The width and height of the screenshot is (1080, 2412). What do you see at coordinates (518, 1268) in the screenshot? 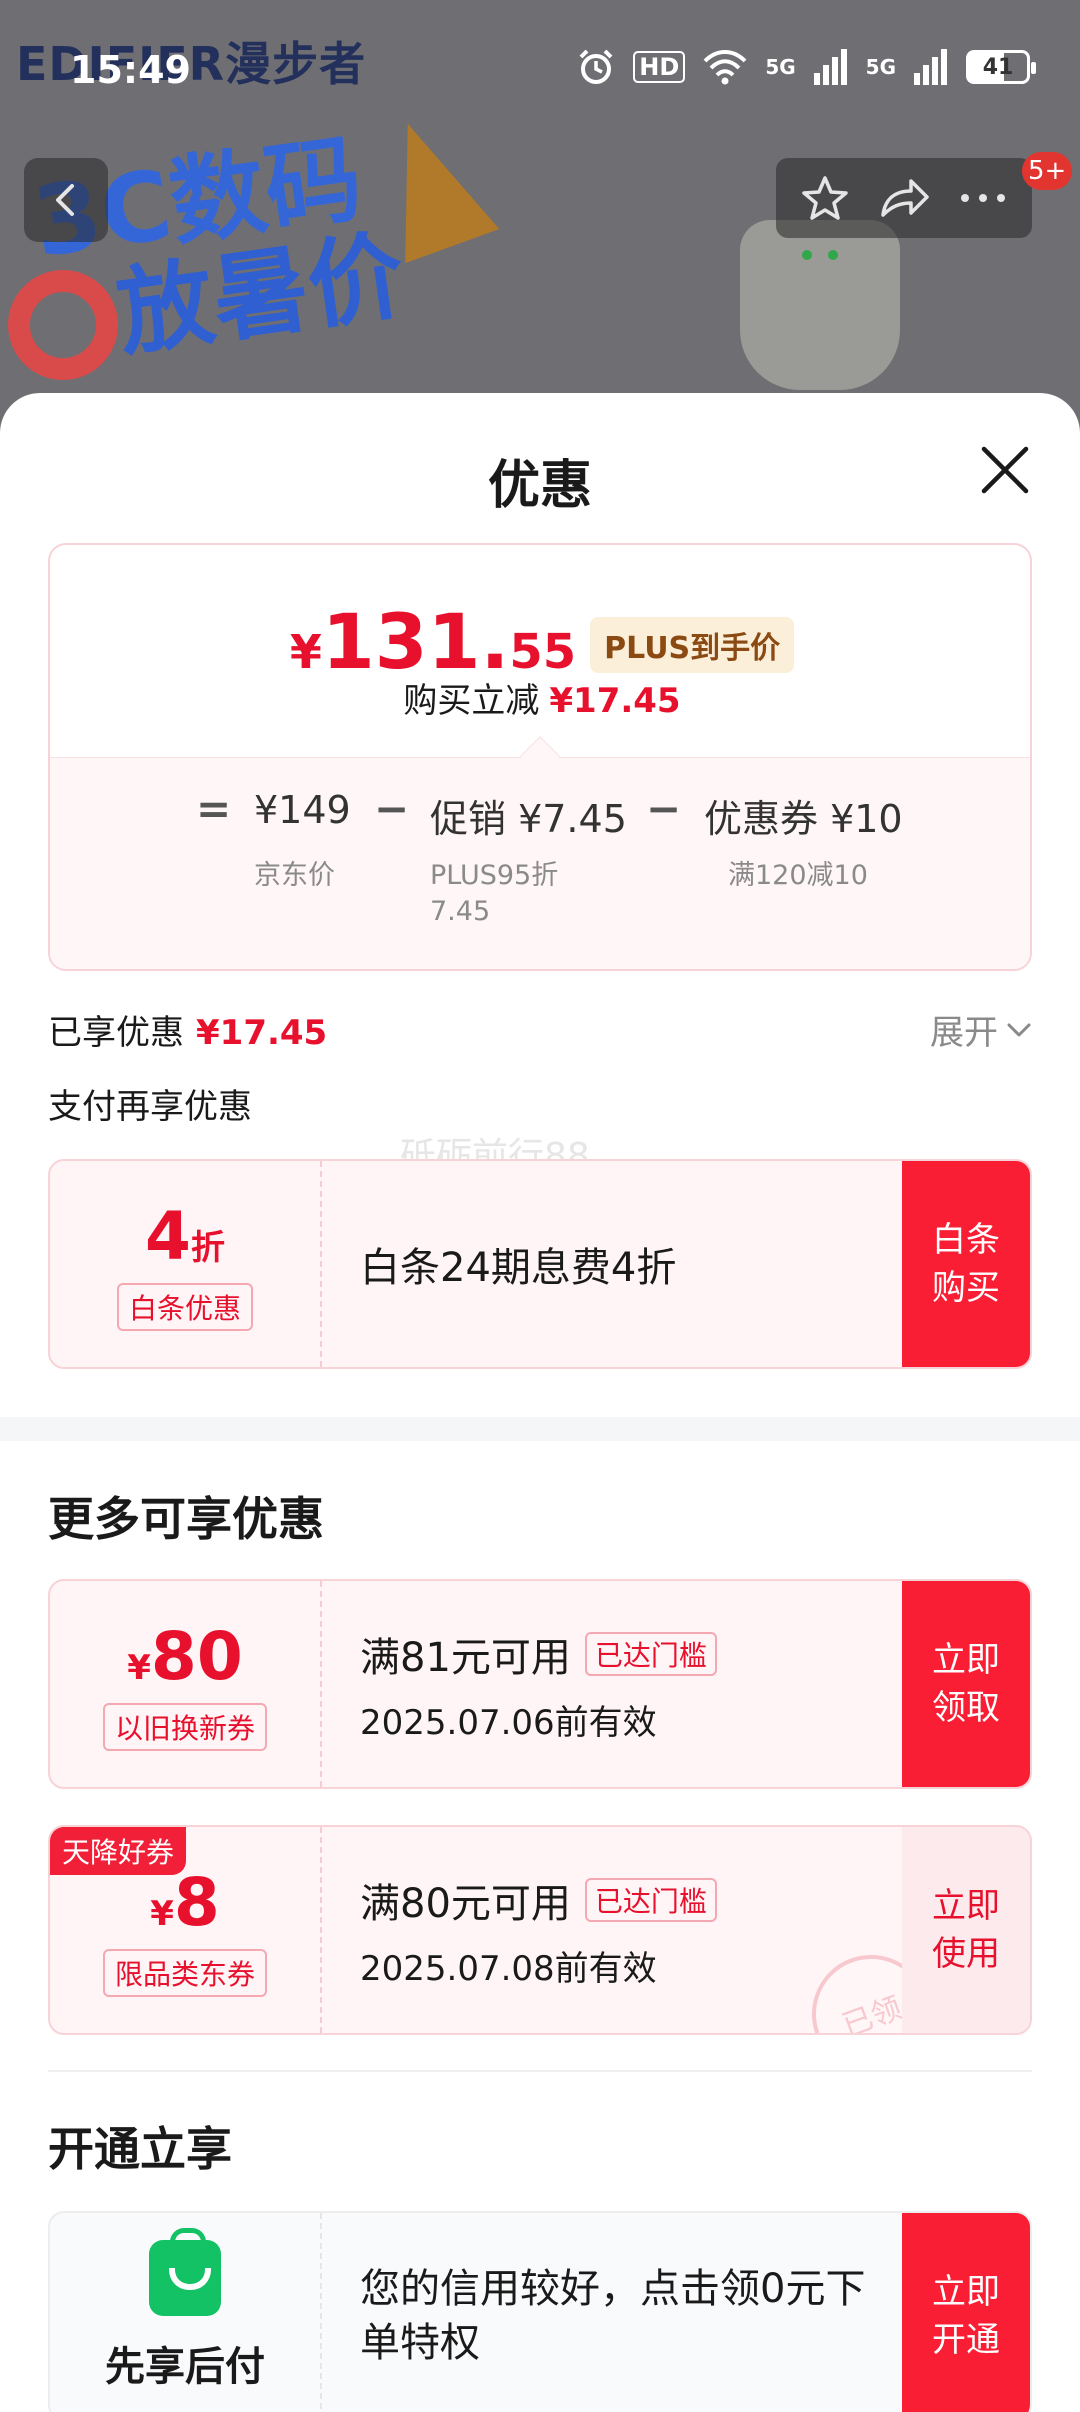
I see `baitiao-text: 白条24期息费4折` at bounding box center [518, 1268].